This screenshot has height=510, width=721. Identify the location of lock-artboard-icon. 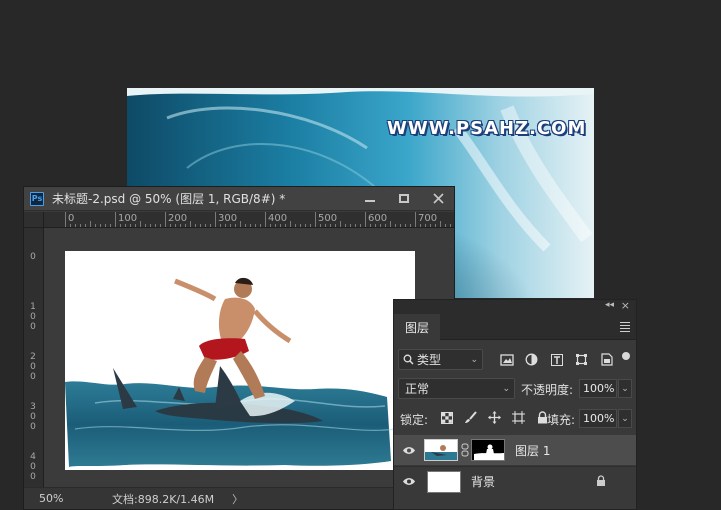
(518, 417).